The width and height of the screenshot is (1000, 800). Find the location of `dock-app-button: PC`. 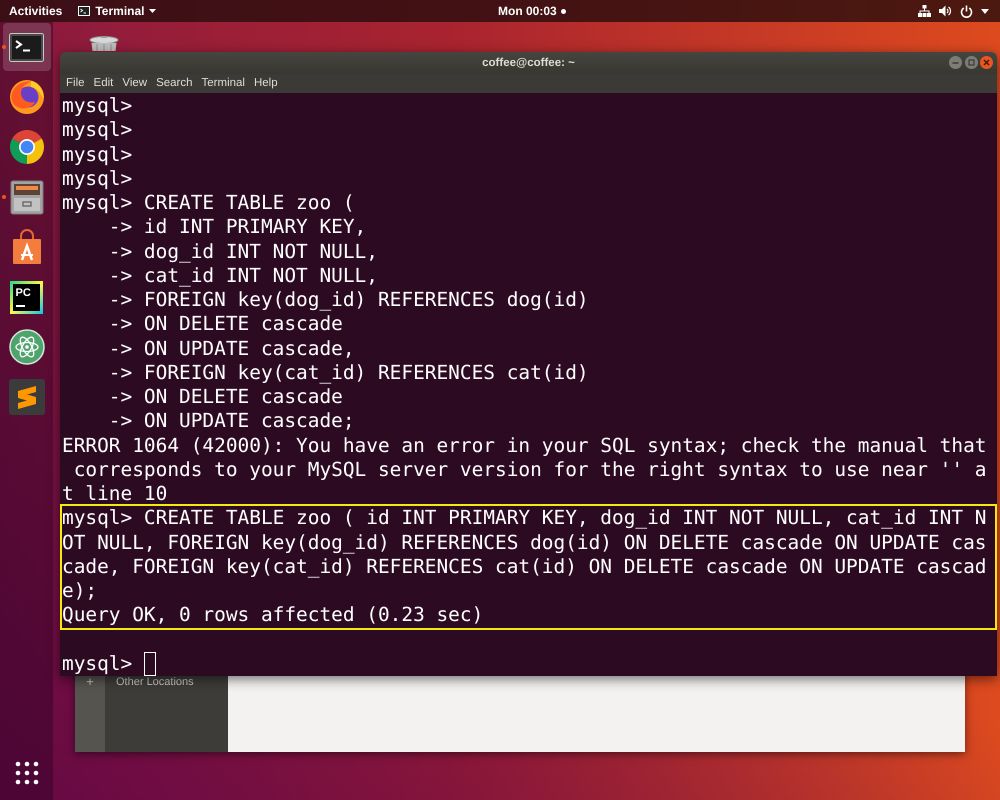

dock-app-button: PC is located at coordinates (26, 297).